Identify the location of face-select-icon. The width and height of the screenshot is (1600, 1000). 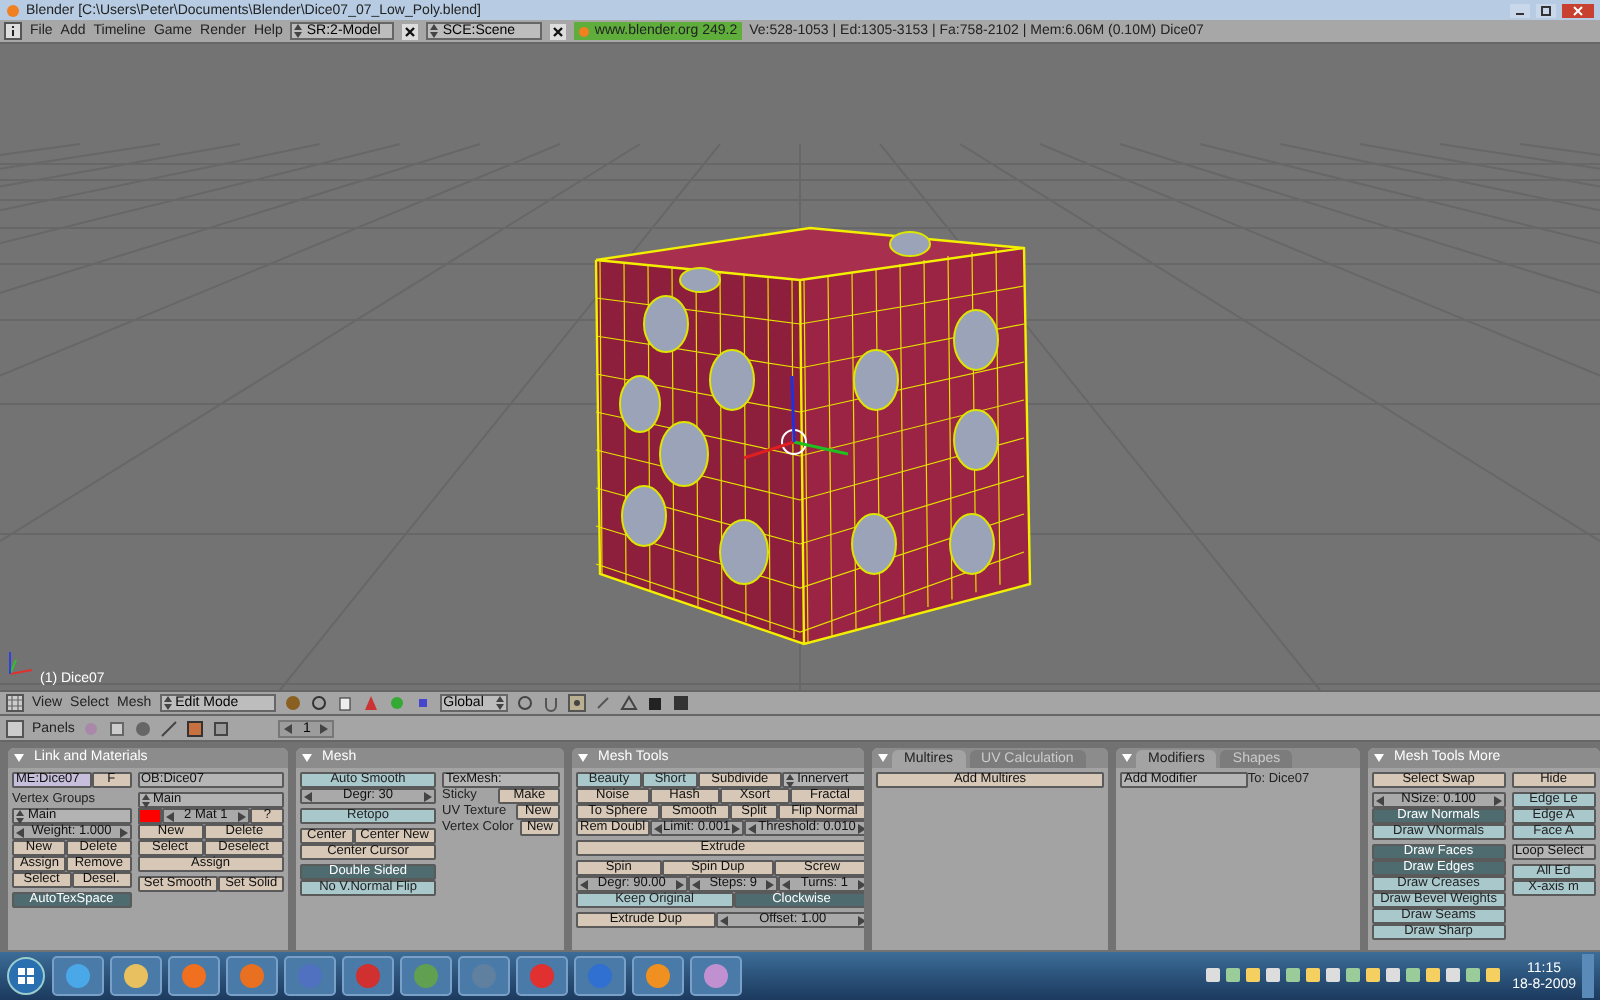
(628, 703).